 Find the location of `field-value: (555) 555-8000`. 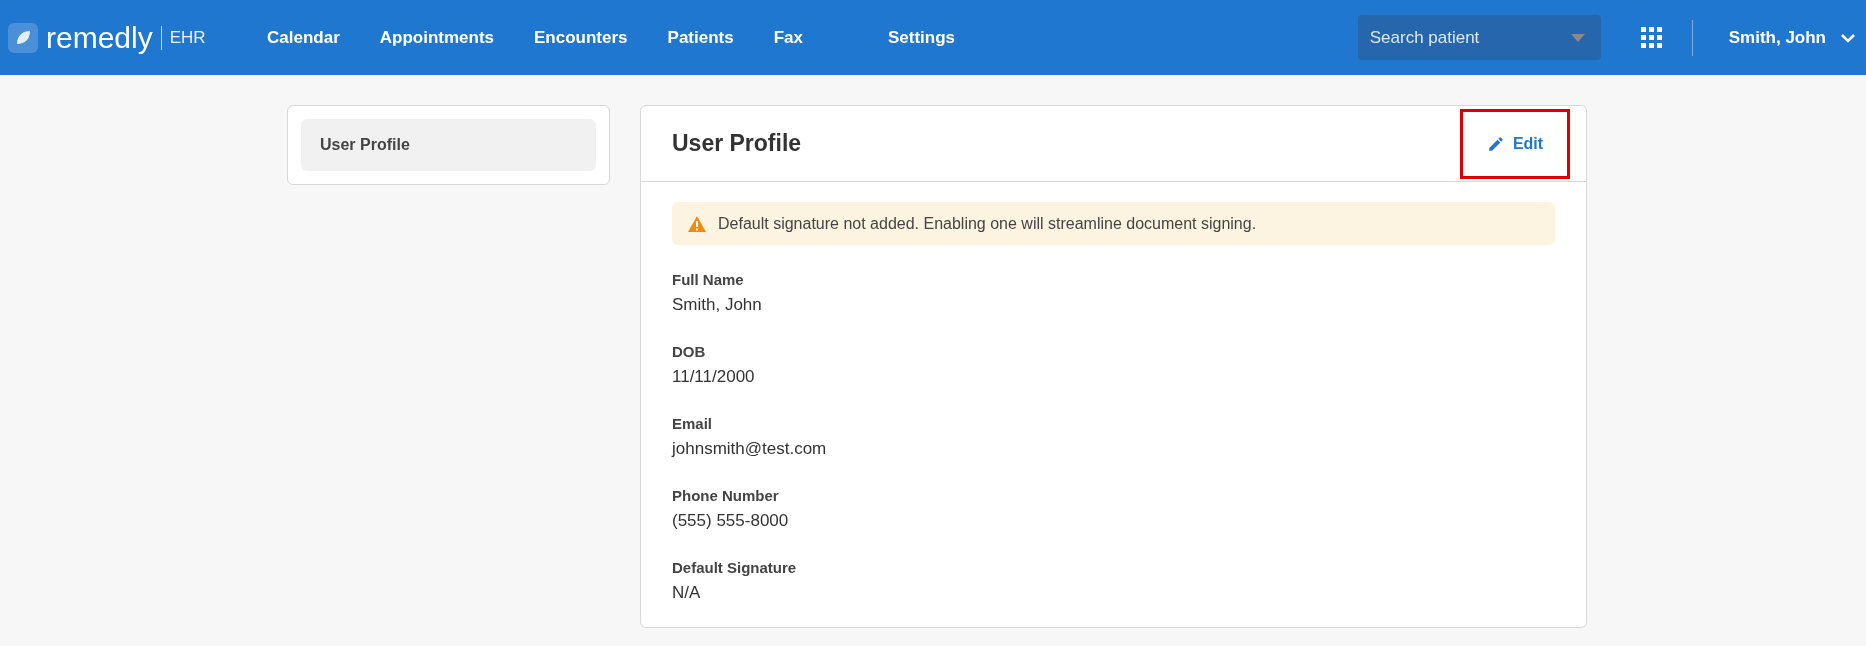

field-value: (555) 555-8000 is located at coordinates (731, 520).